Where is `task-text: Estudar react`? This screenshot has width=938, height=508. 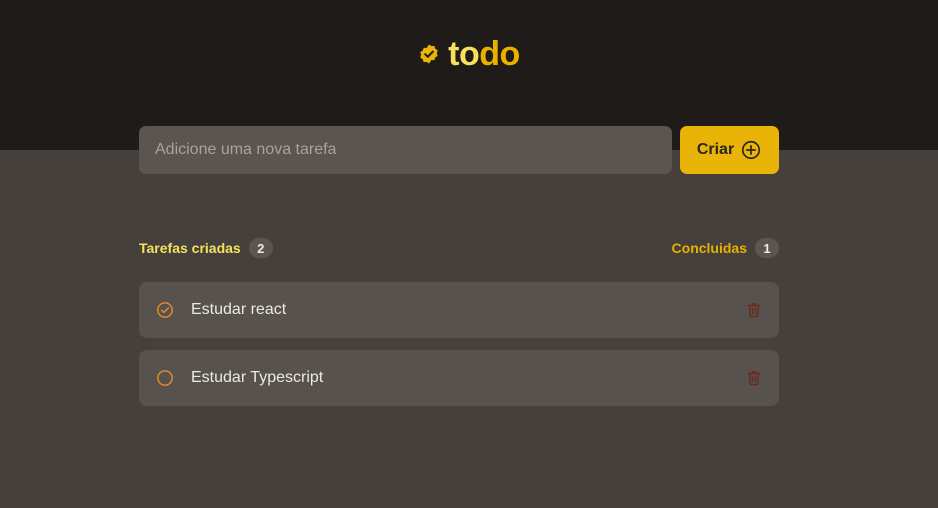 task-text: Estudar react is located at coordinates (239, 309).